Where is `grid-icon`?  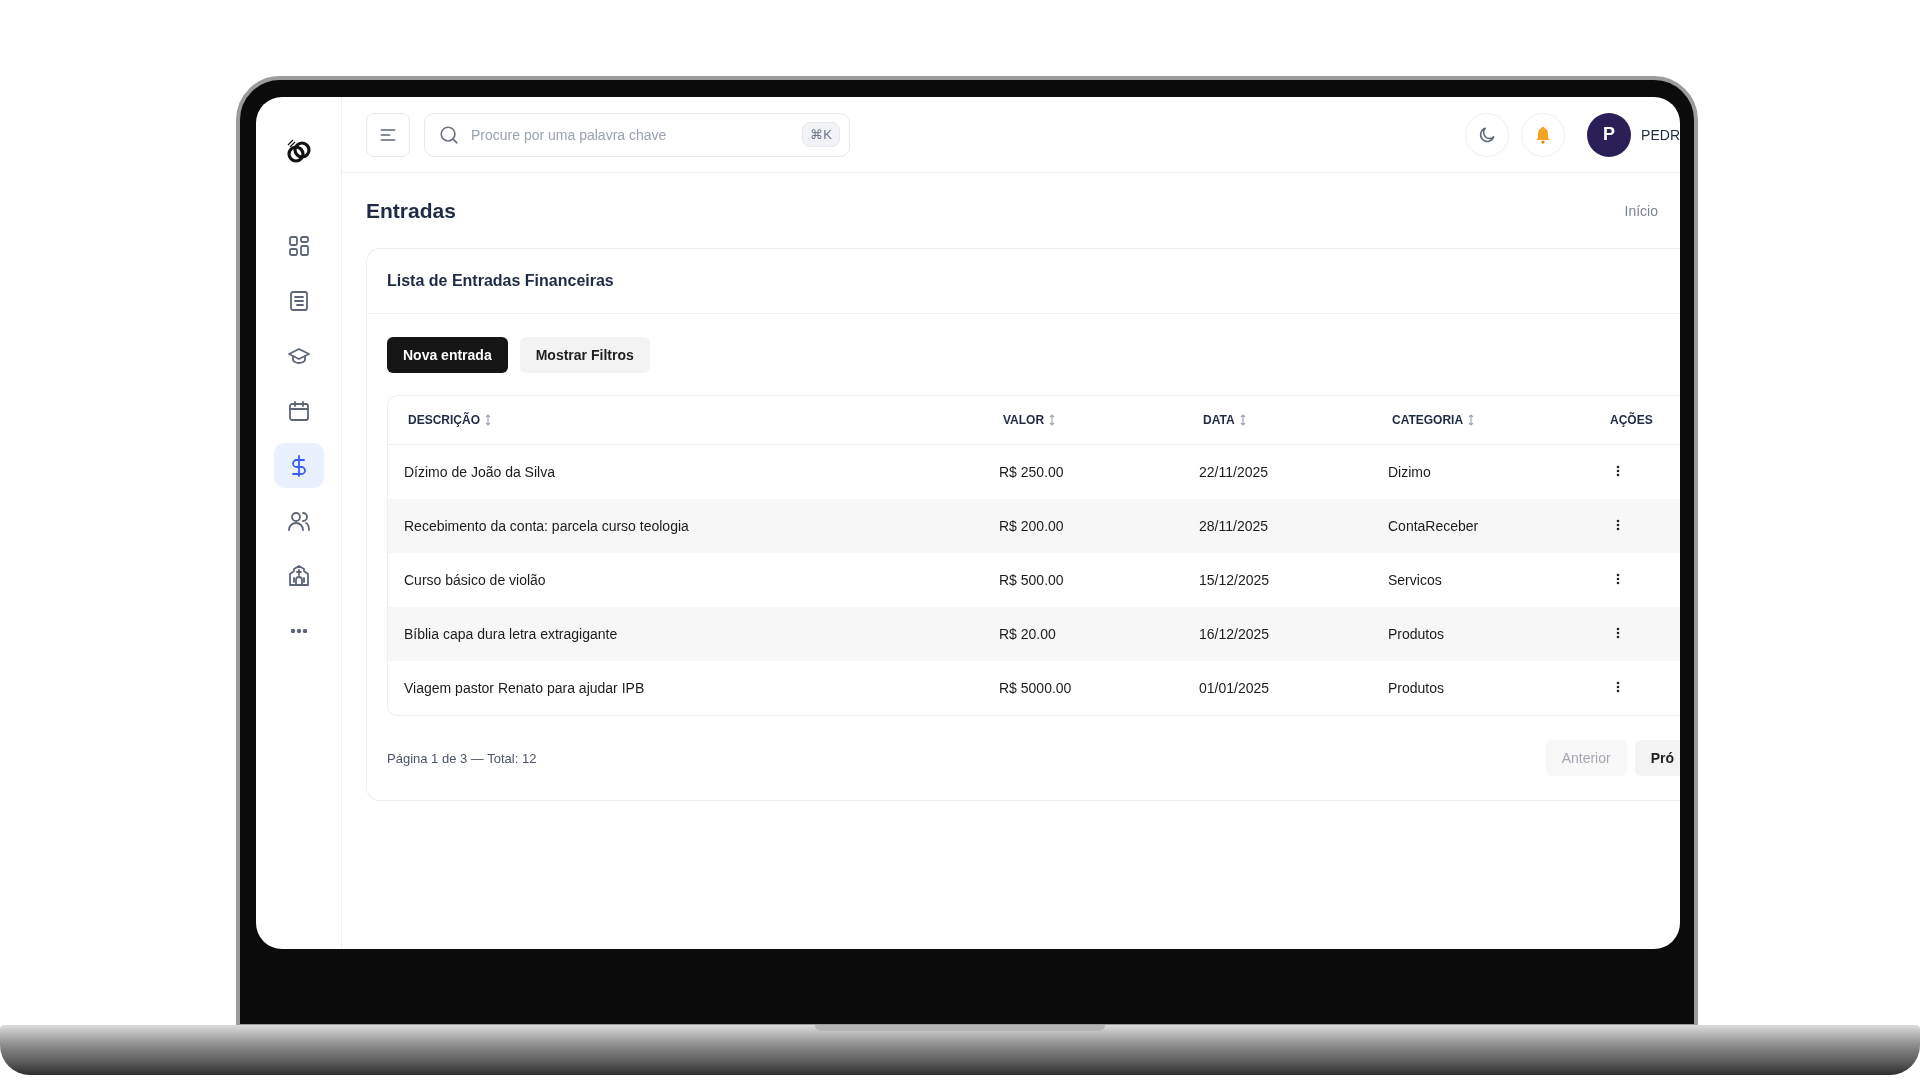 grid-icon is located at coordinates (298, 245).